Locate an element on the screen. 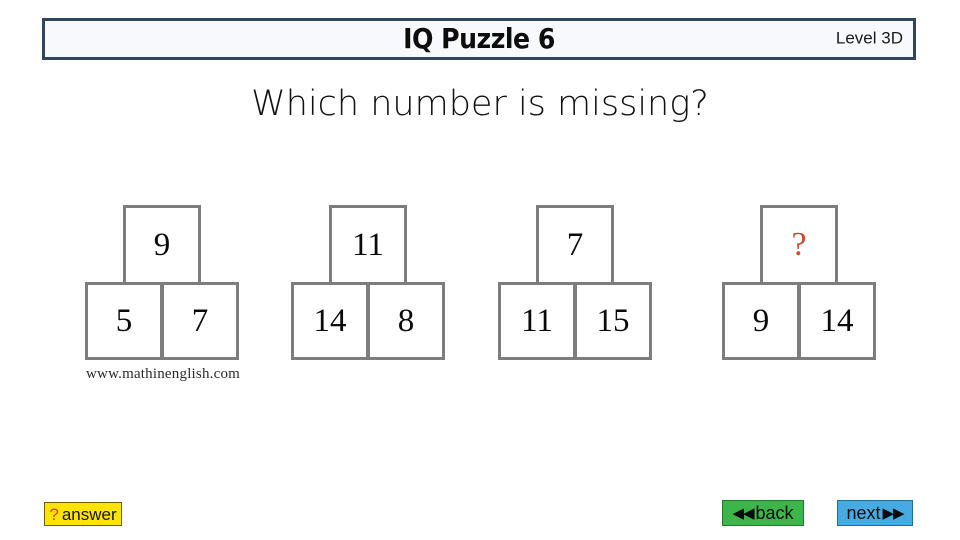 Image resolution: width=960 pixels, height=540 pixels. puzzle-cell-top-unknown: ? is located at coordinates (799, 245).